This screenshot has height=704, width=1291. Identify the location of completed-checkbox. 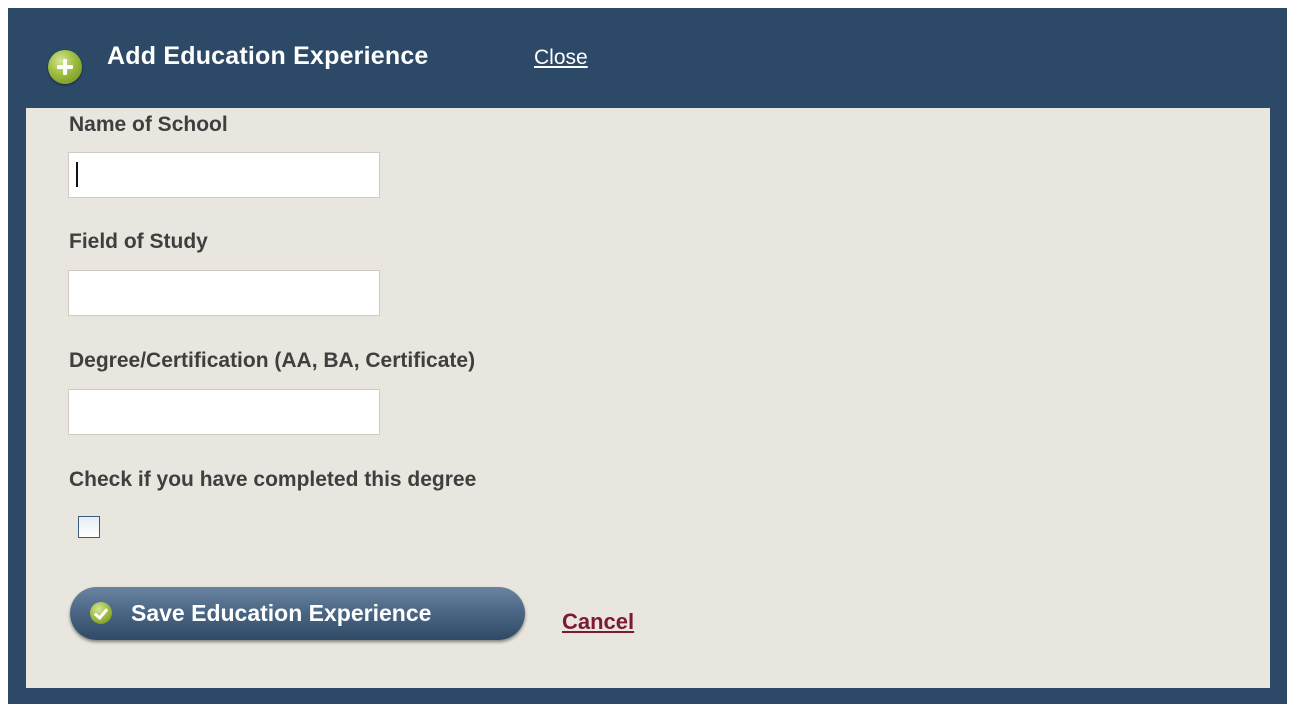
(89, 527).